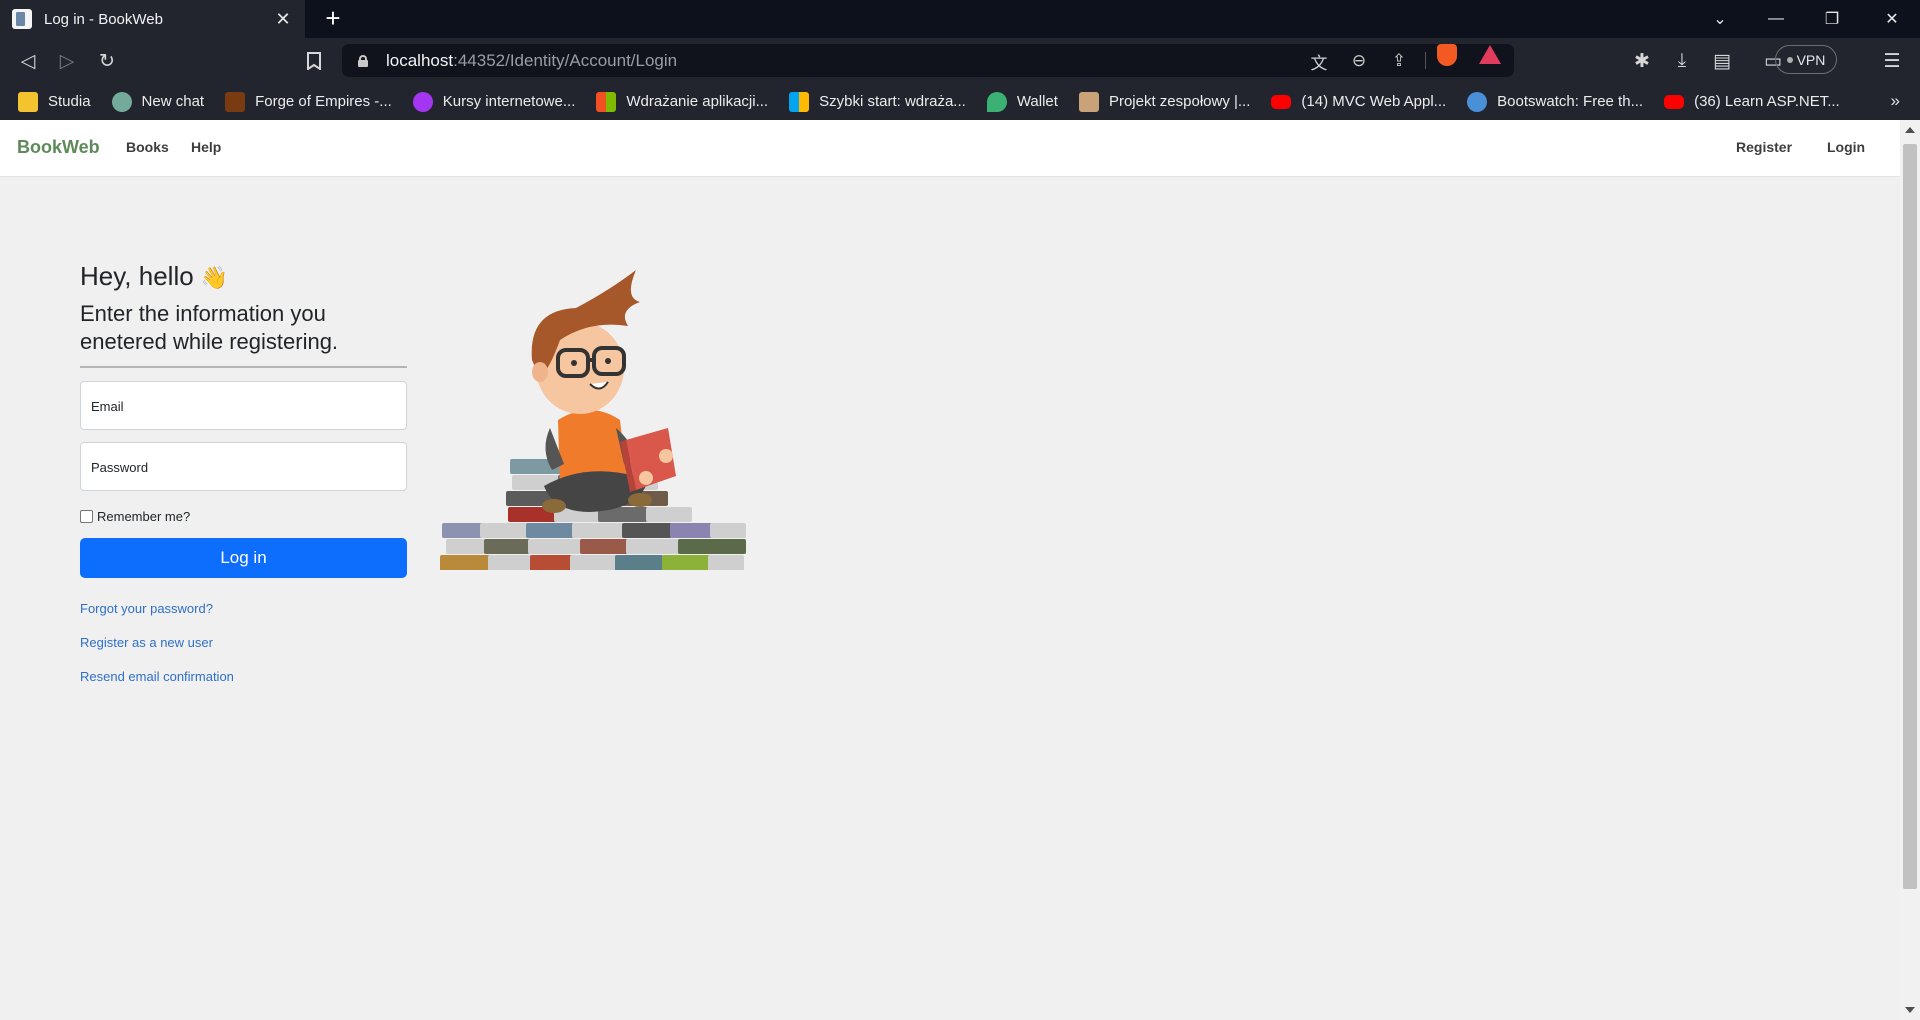 The height and width of the screenshot is (1020, 1920). Describe the element at coordinates (206, 147) in the screenshot. I see `nav-link-help: Help` at that location.